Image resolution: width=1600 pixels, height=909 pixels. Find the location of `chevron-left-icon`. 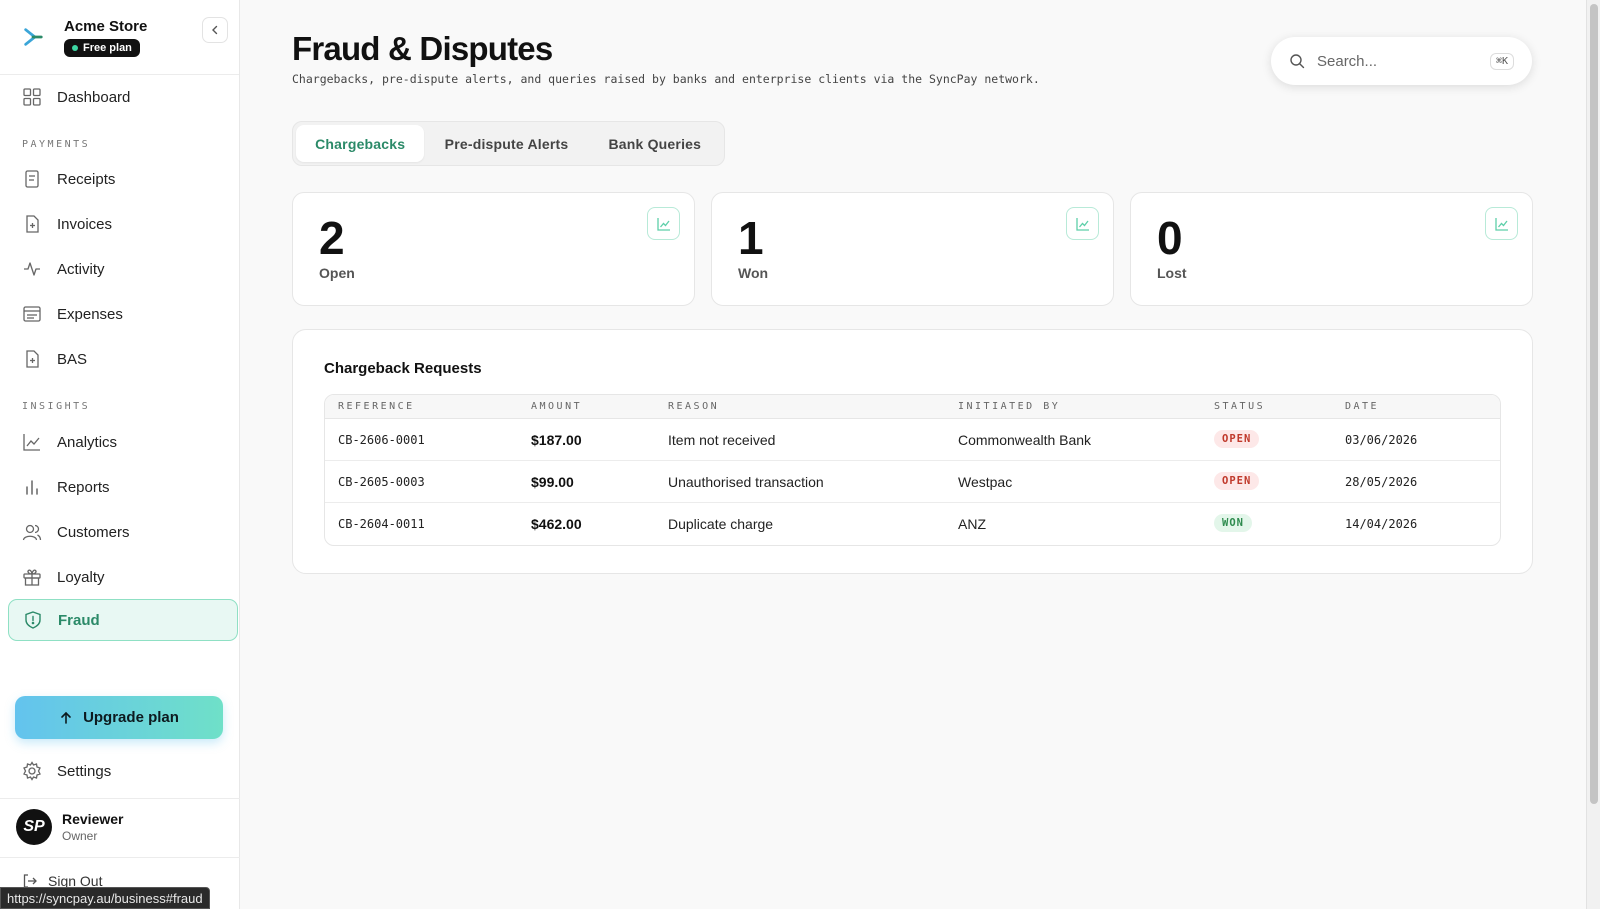

chevron-left-icon is located at coordinates (215, 30).